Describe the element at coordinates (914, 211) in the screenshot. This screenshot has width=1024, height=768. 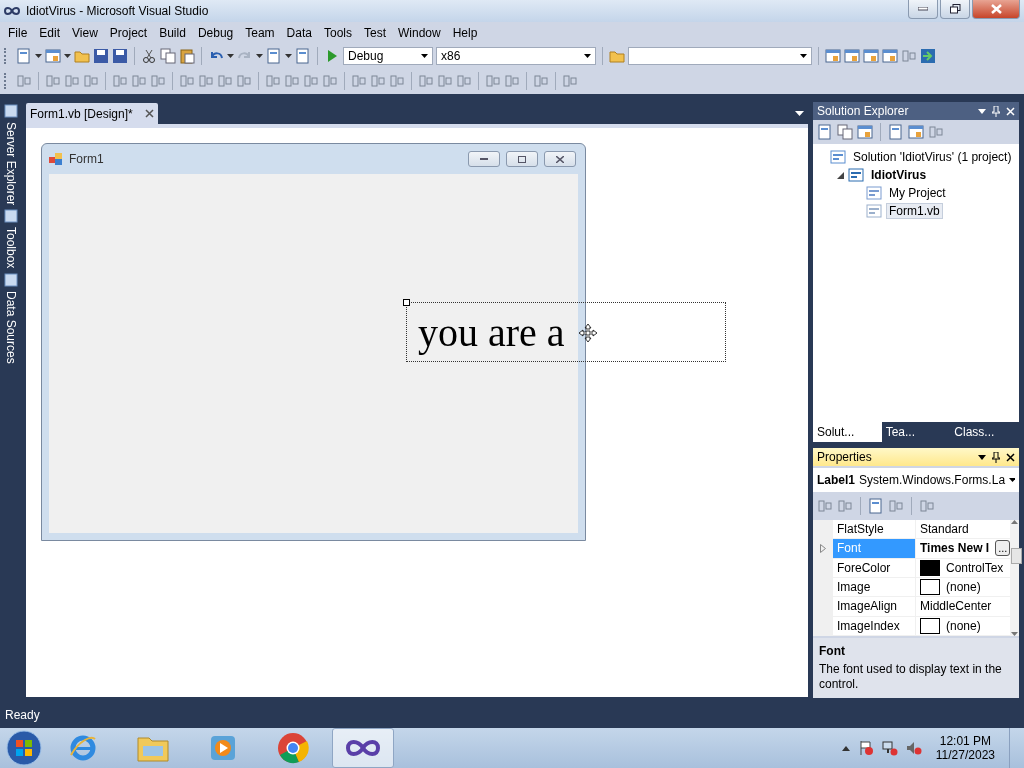
I see `tree-item: Form1.vb` at that location.